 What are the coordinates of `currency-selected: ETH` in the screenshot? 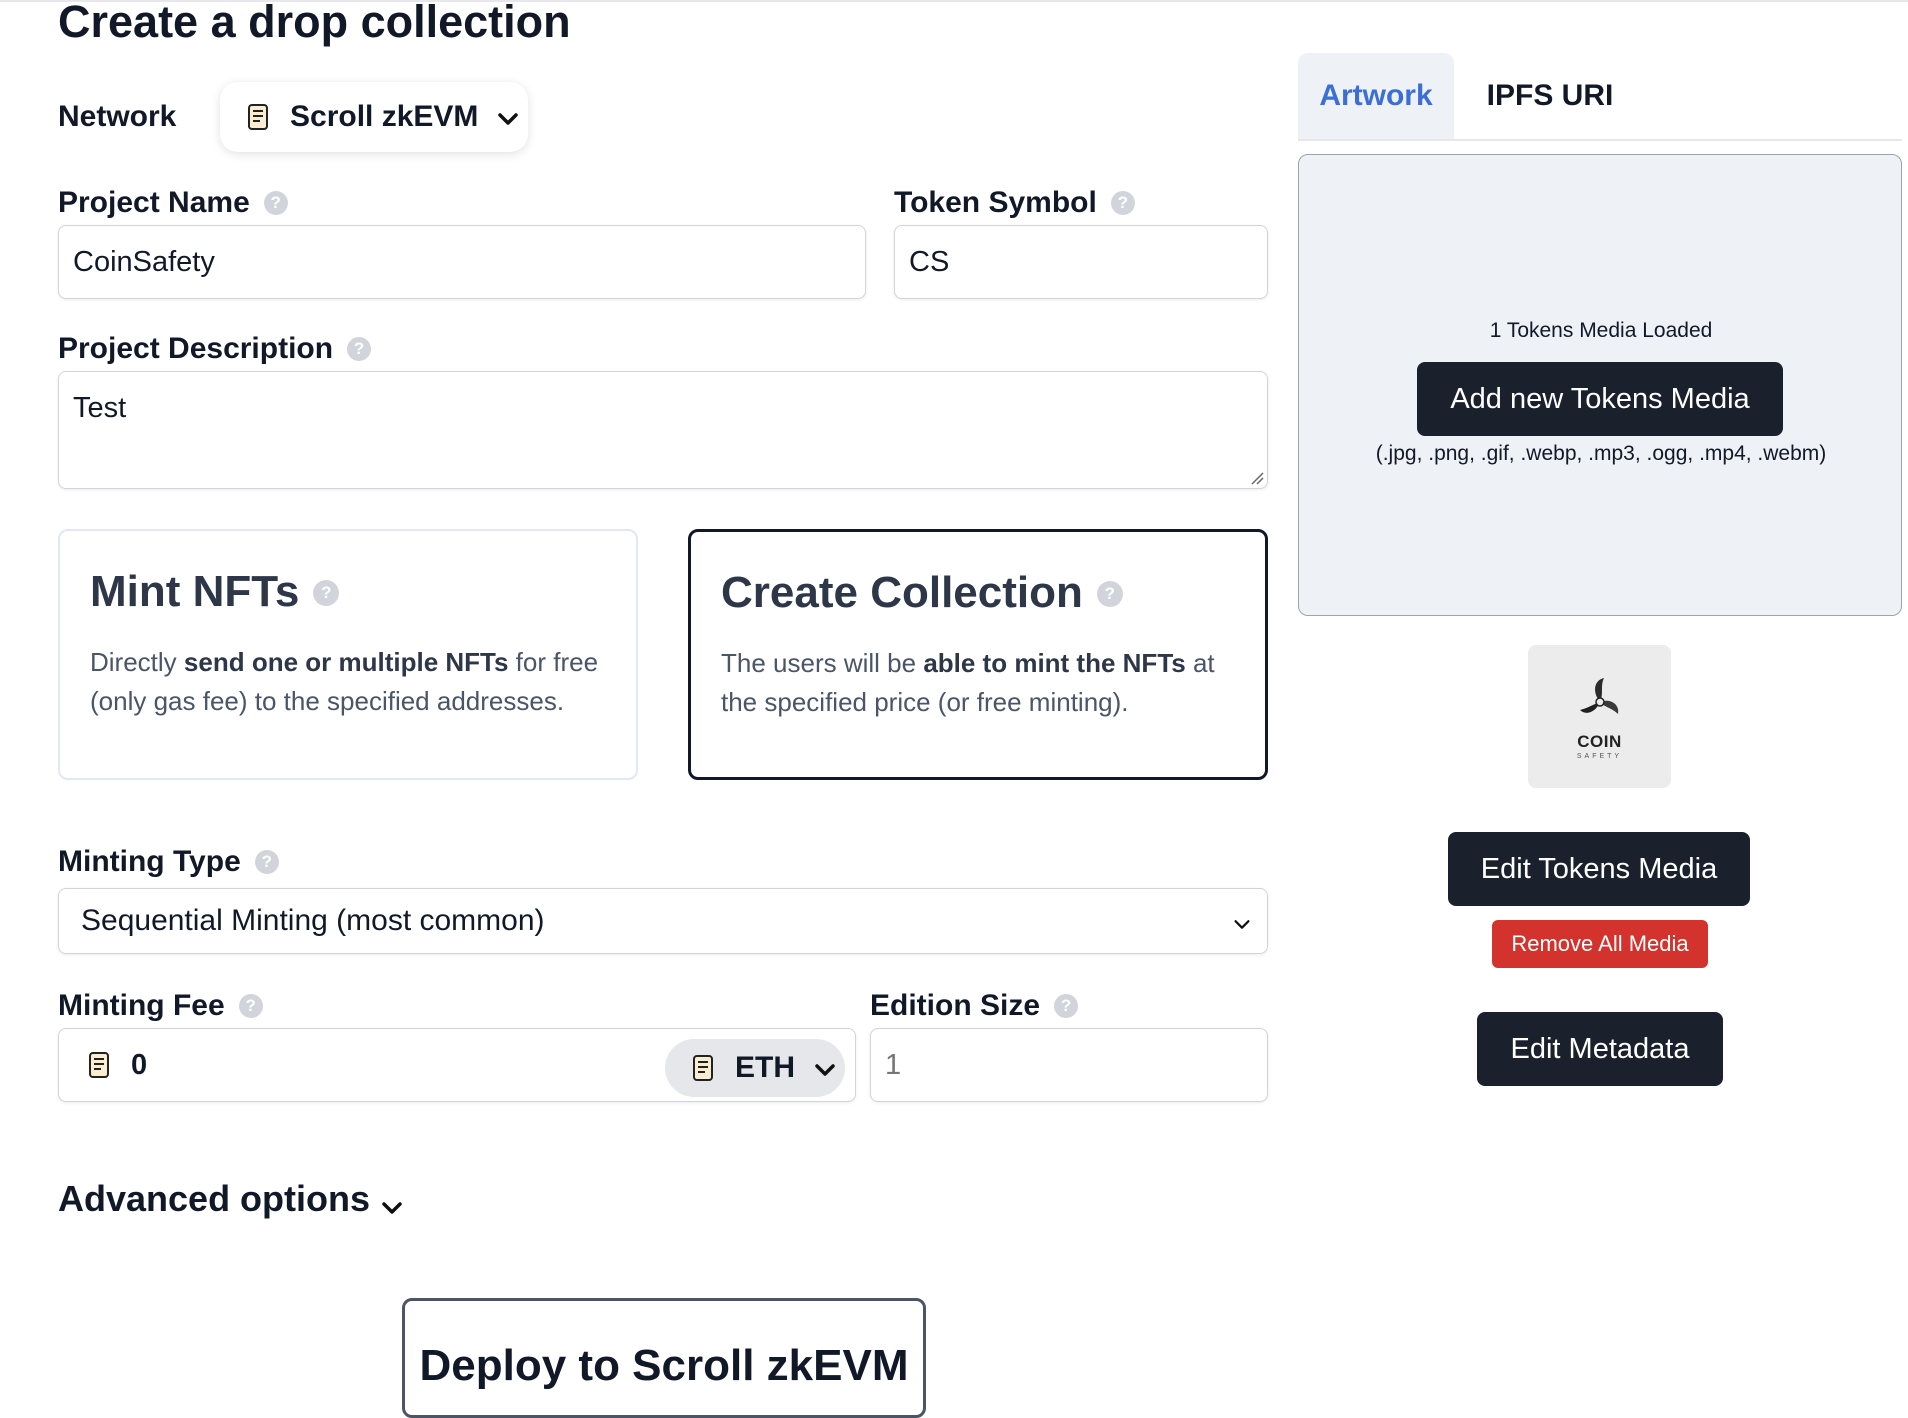 It's located at (765, 1067).